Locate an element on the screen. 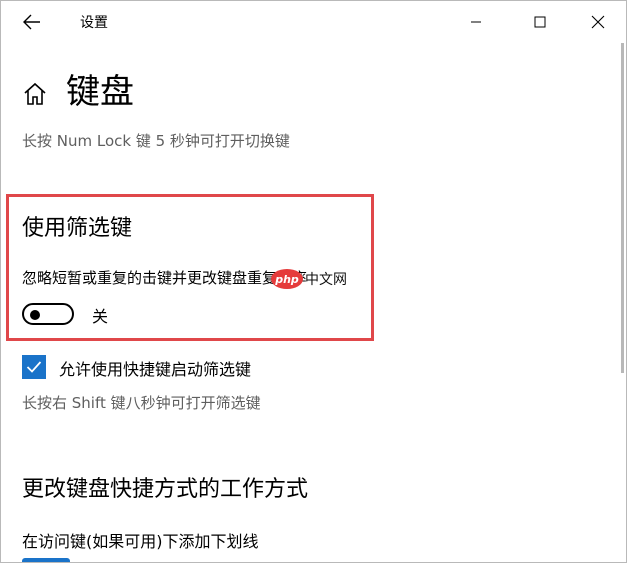 Image resolution: width=627 pixels, height=563 pixels. watermark-logo: php is located at coordinates (287, 279).